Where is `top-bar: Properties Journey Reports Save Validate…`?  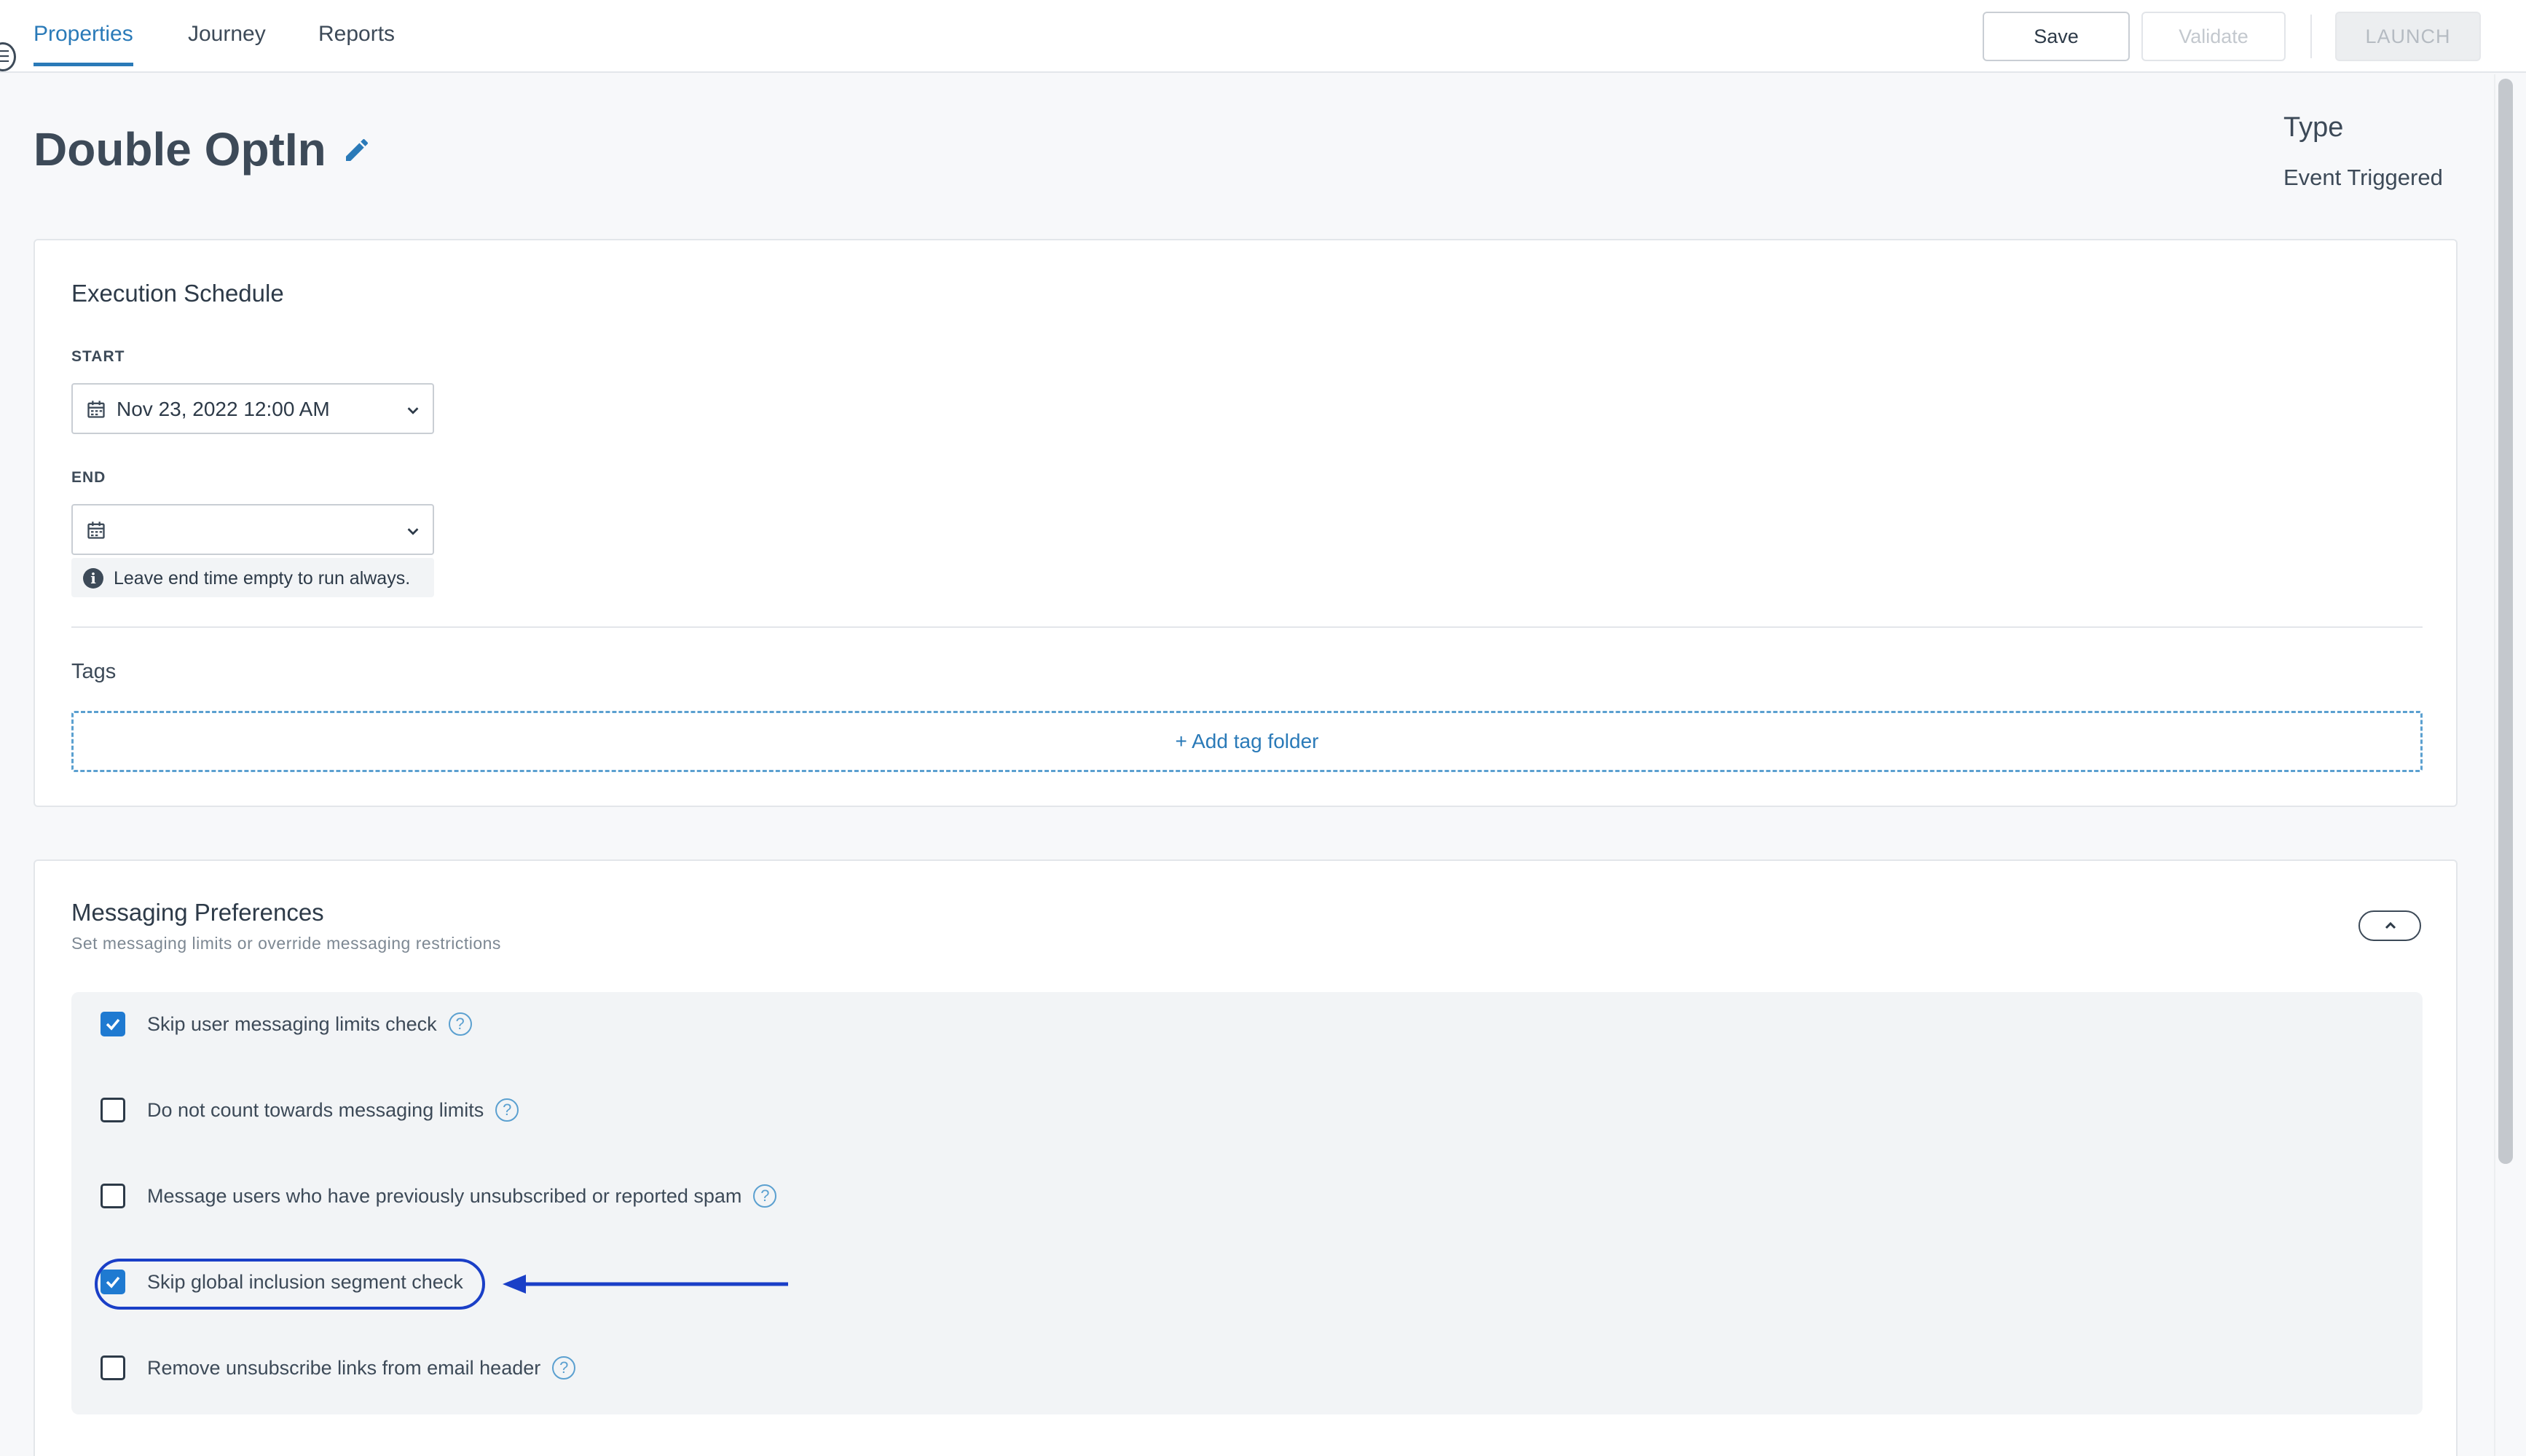
top-bar: Properties Journey Reports Save Validate… is located at coordinates (1263, 36).